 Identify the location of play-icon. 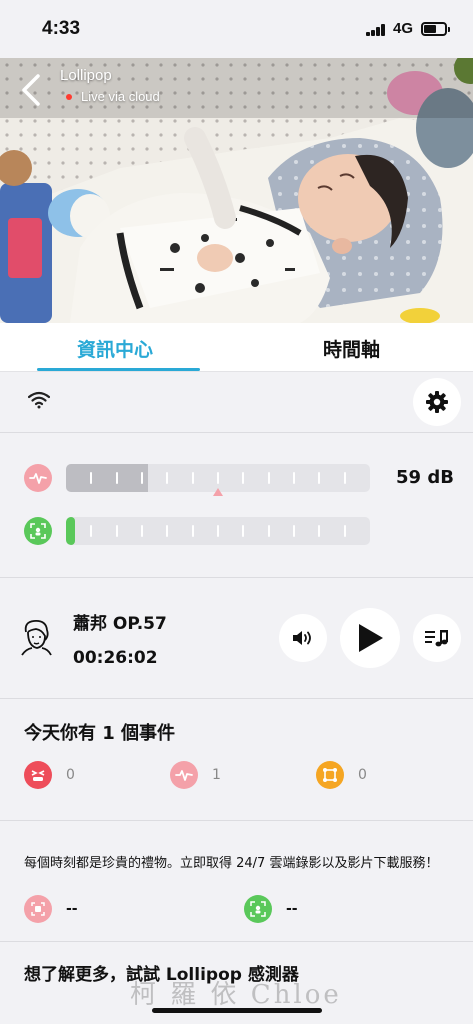
(371, 638).